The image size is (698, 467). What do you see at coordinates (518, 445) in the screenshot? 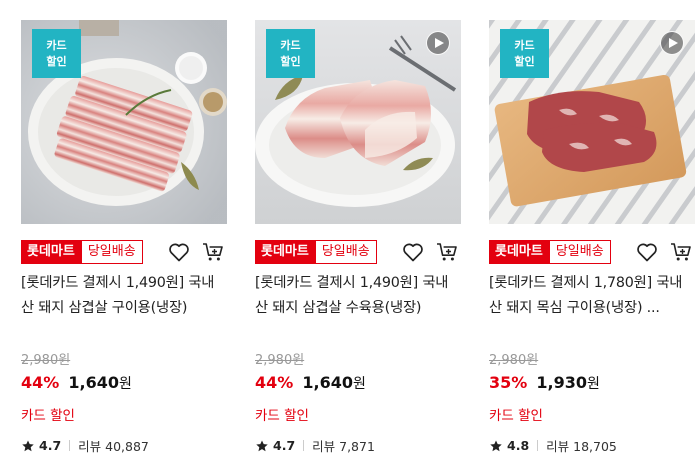
I see `rating-score: 4.8` at bounding box center [518, 445].